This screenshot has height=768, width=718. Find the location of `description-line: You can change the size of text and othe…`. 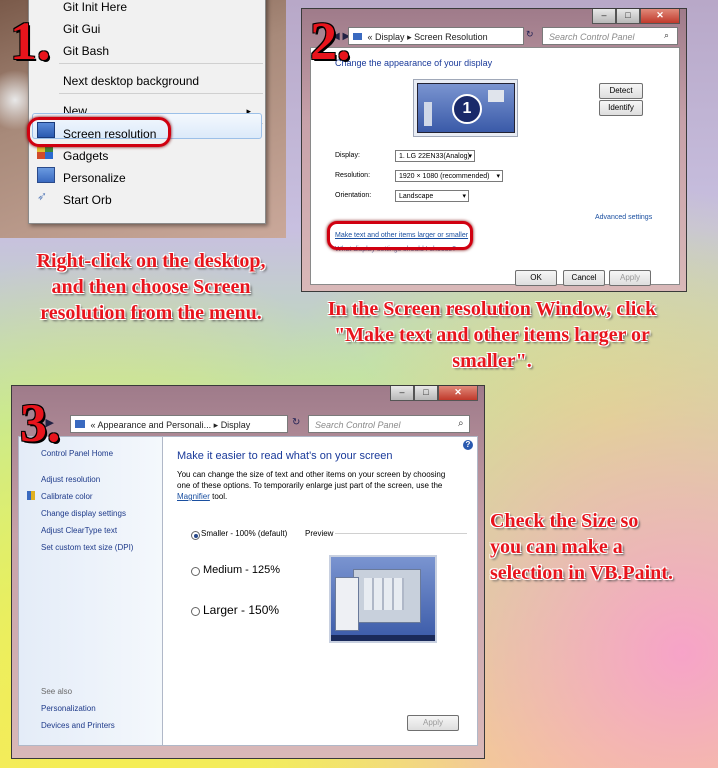

description-line: You can change the size of text and othe… is located at coordinates (311, 474).